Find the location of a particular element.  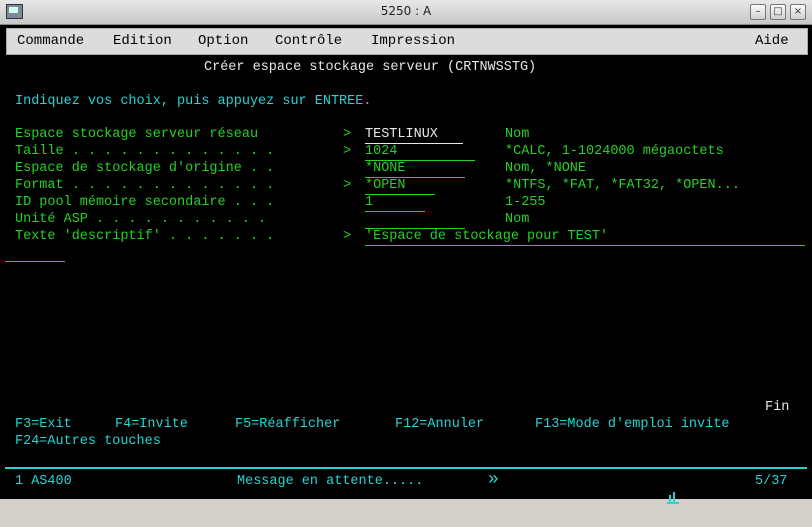

menu-impression: Impression is located at coordinates (413, 41).